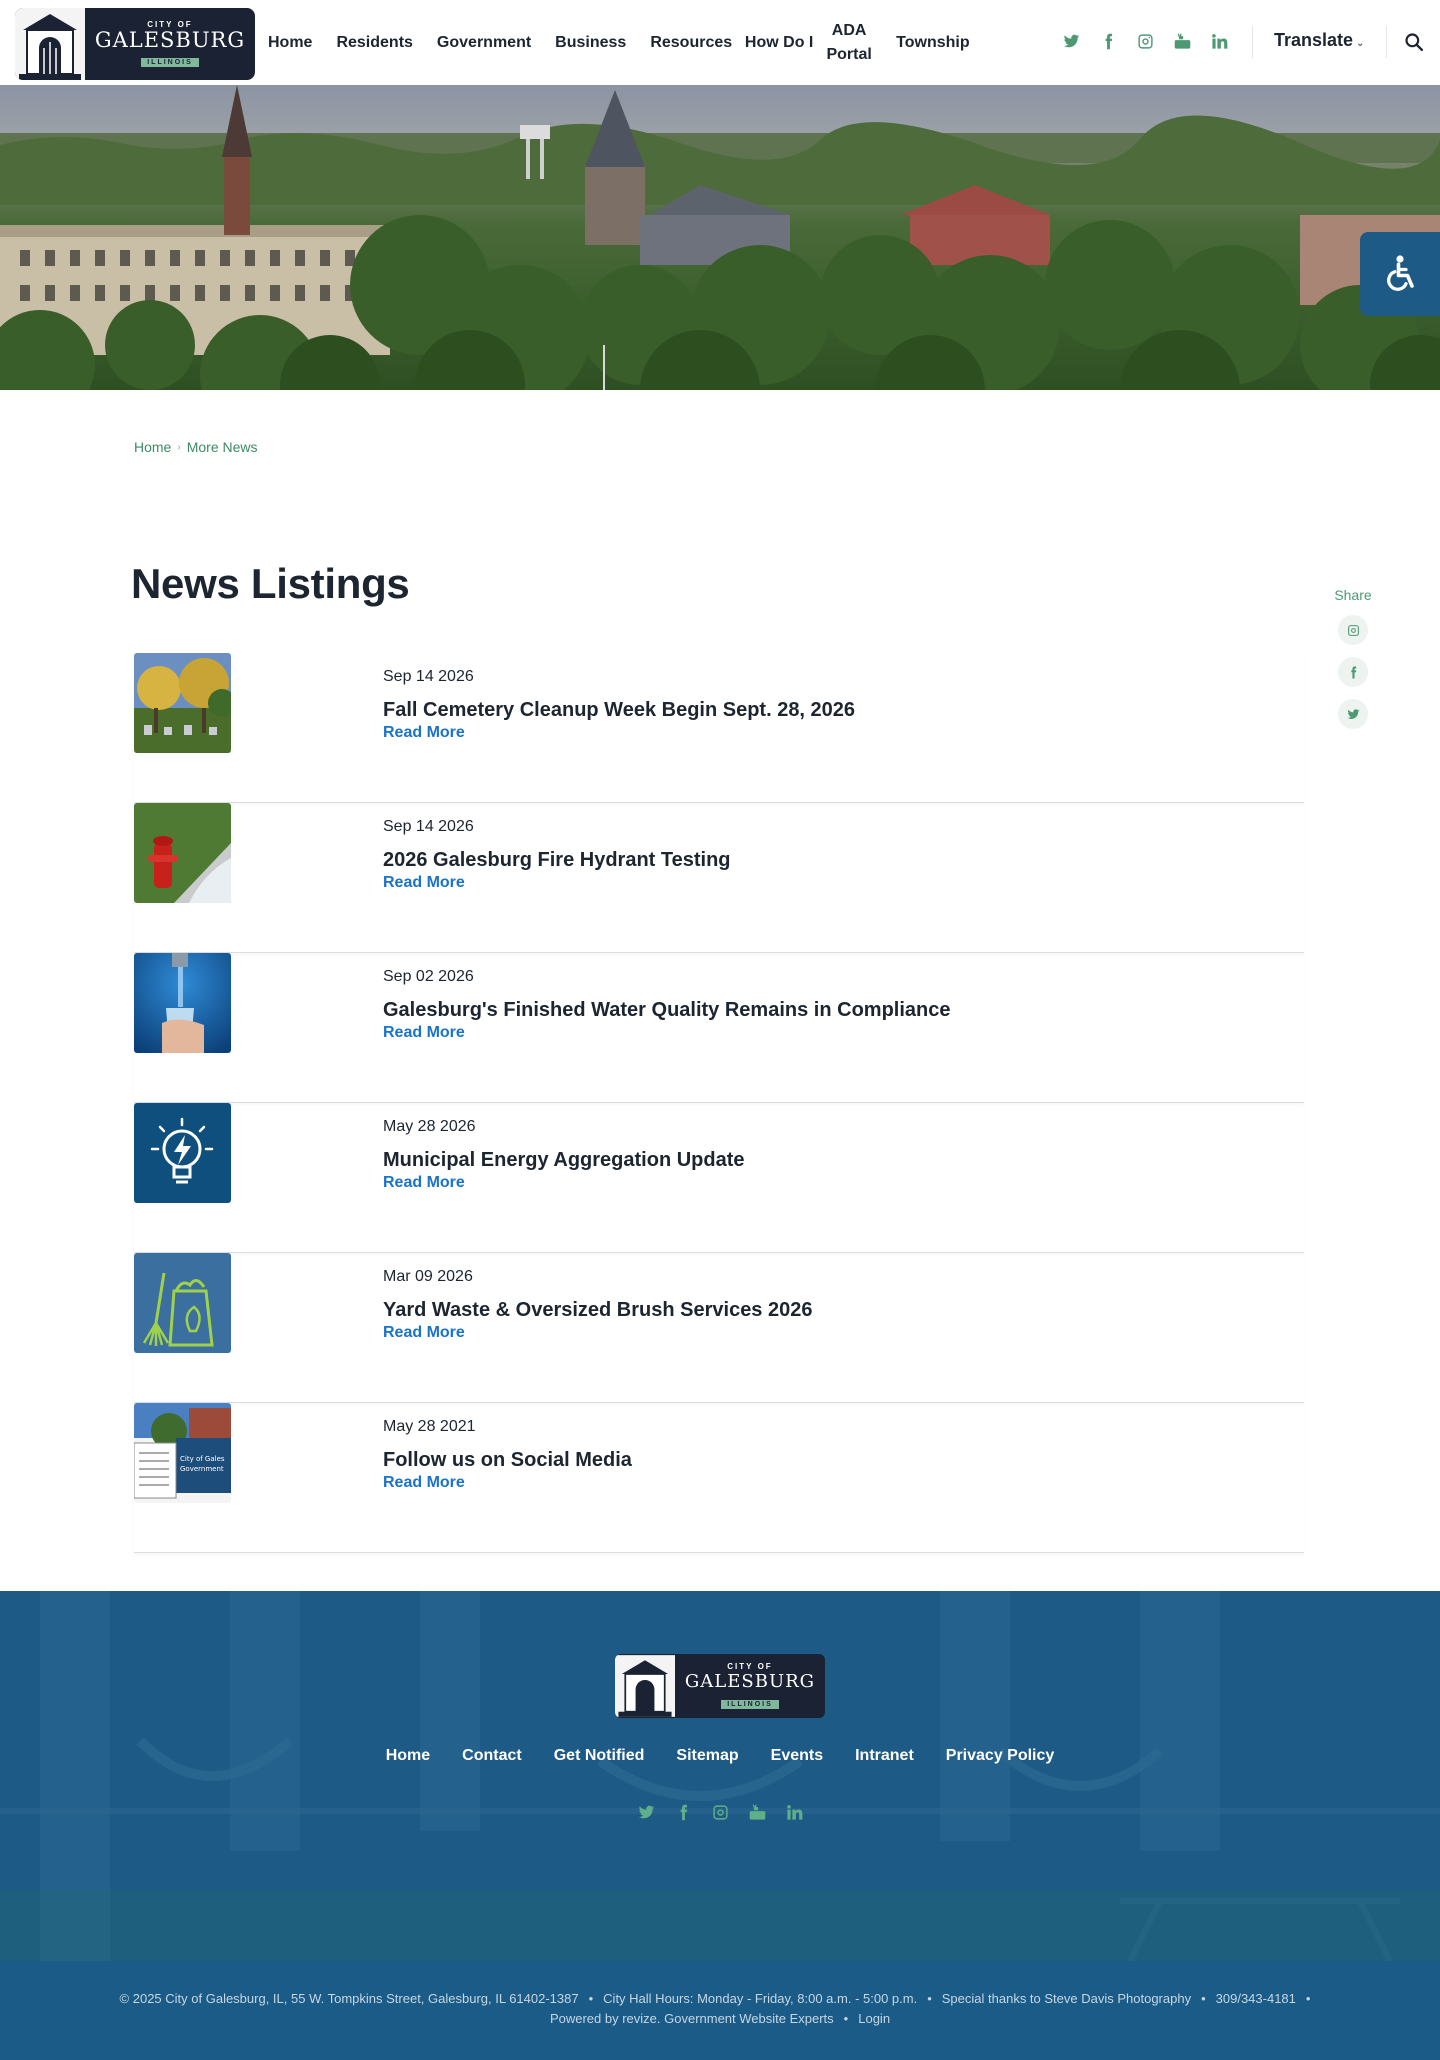  I want to click on news-date: Sep 02 2026, so click(428, 976).